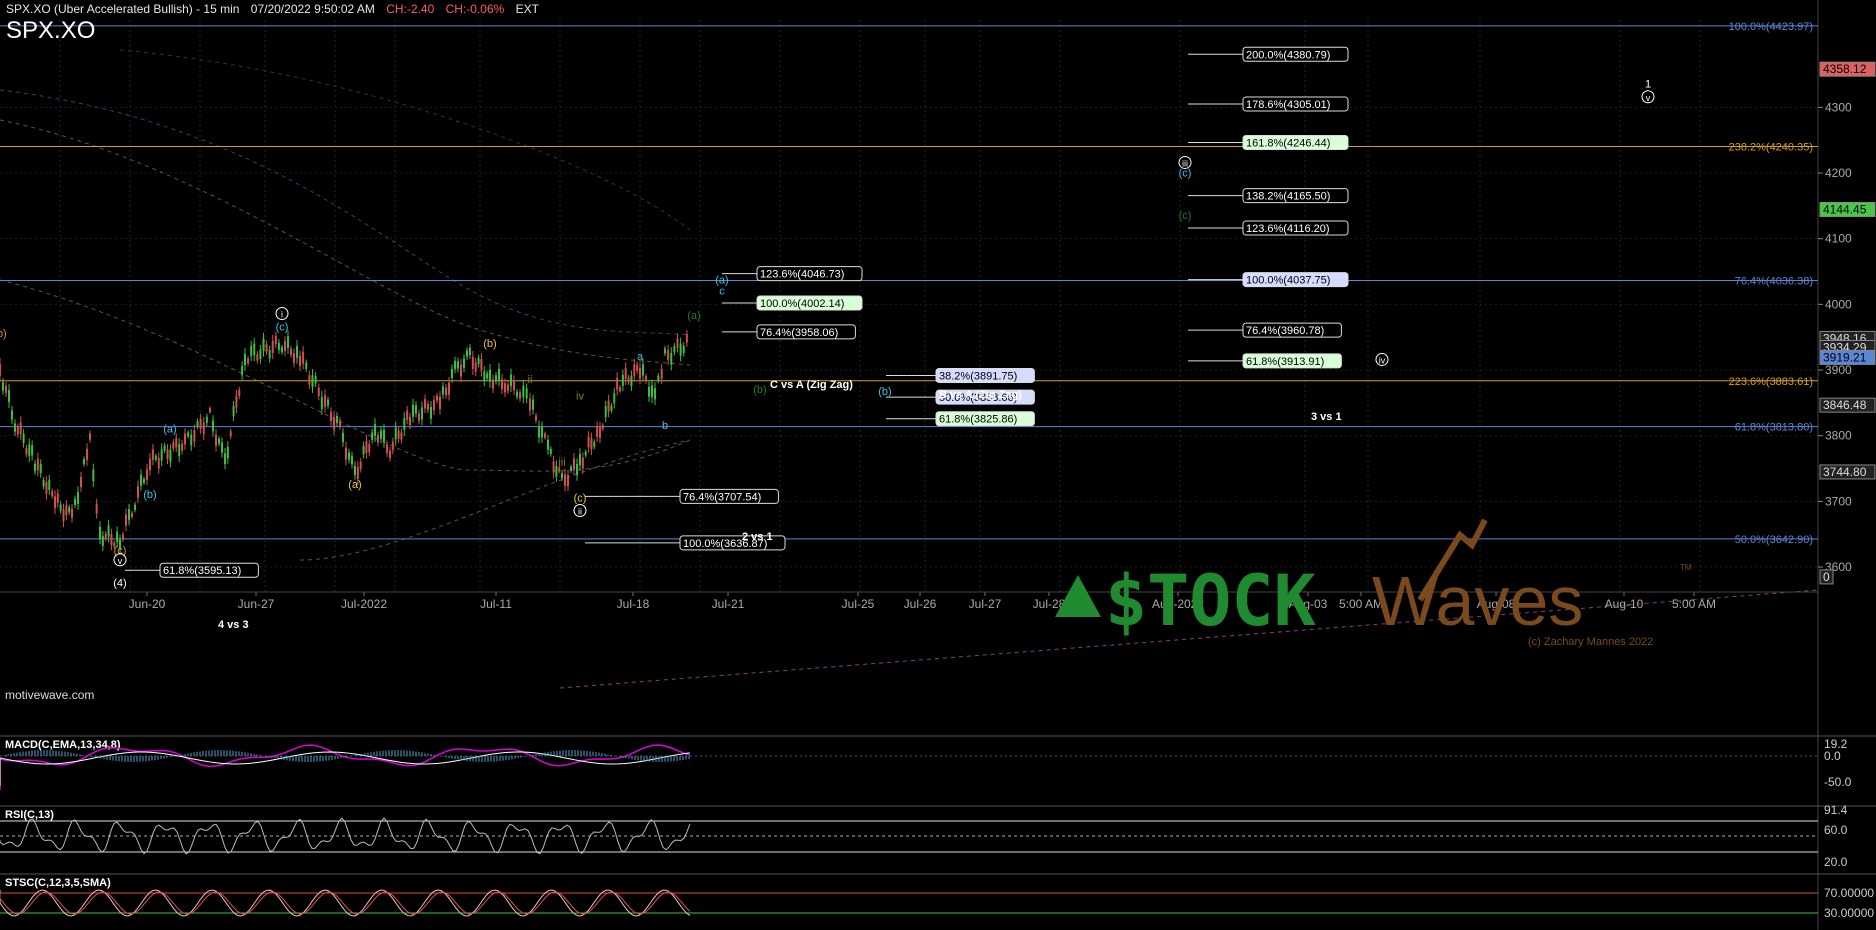 This screenshot has height=930, width=1876. Describe the element at coordinates (799, 333) in the screenshot. I see `projection-label: 76.4%(3958.06)` at that location.